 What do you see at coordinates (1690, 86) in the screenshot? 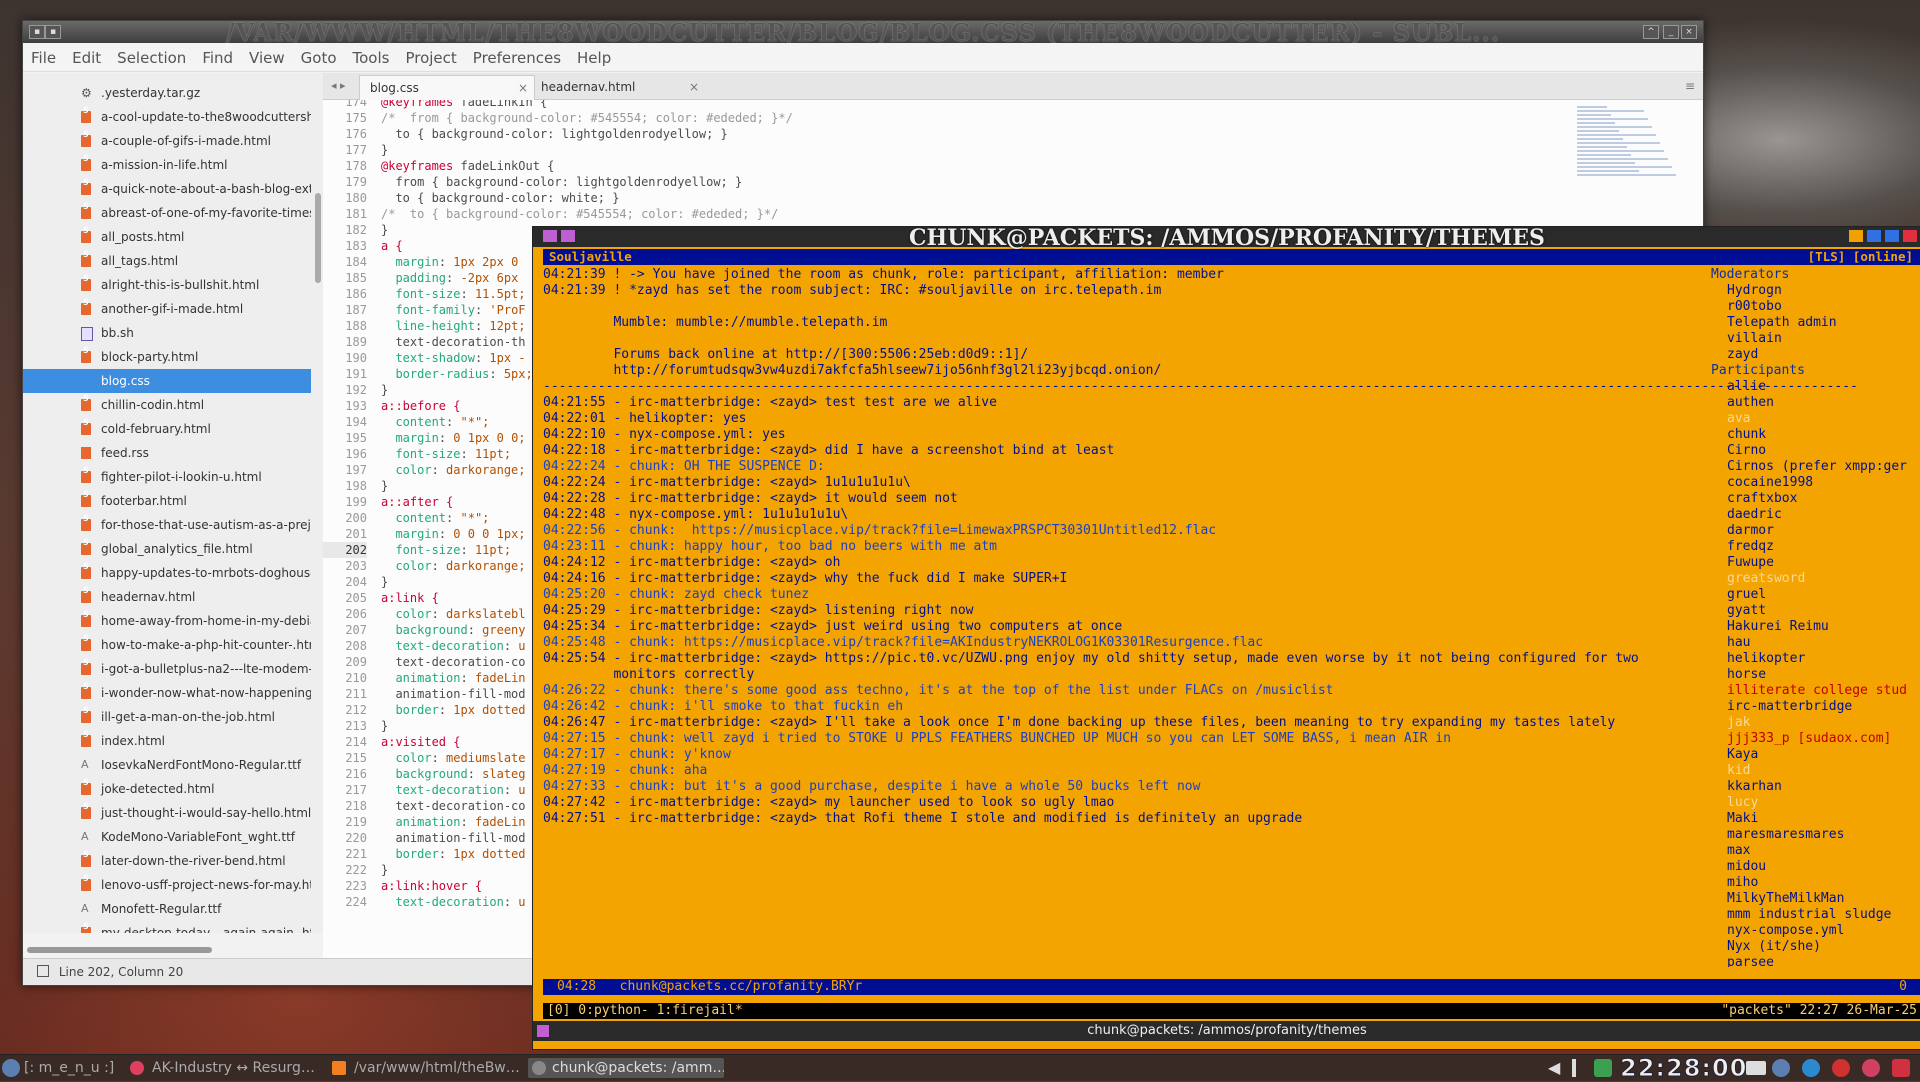
I see `tab-overflow-menu-icon: ≡` at bounding box center [1690, 86].